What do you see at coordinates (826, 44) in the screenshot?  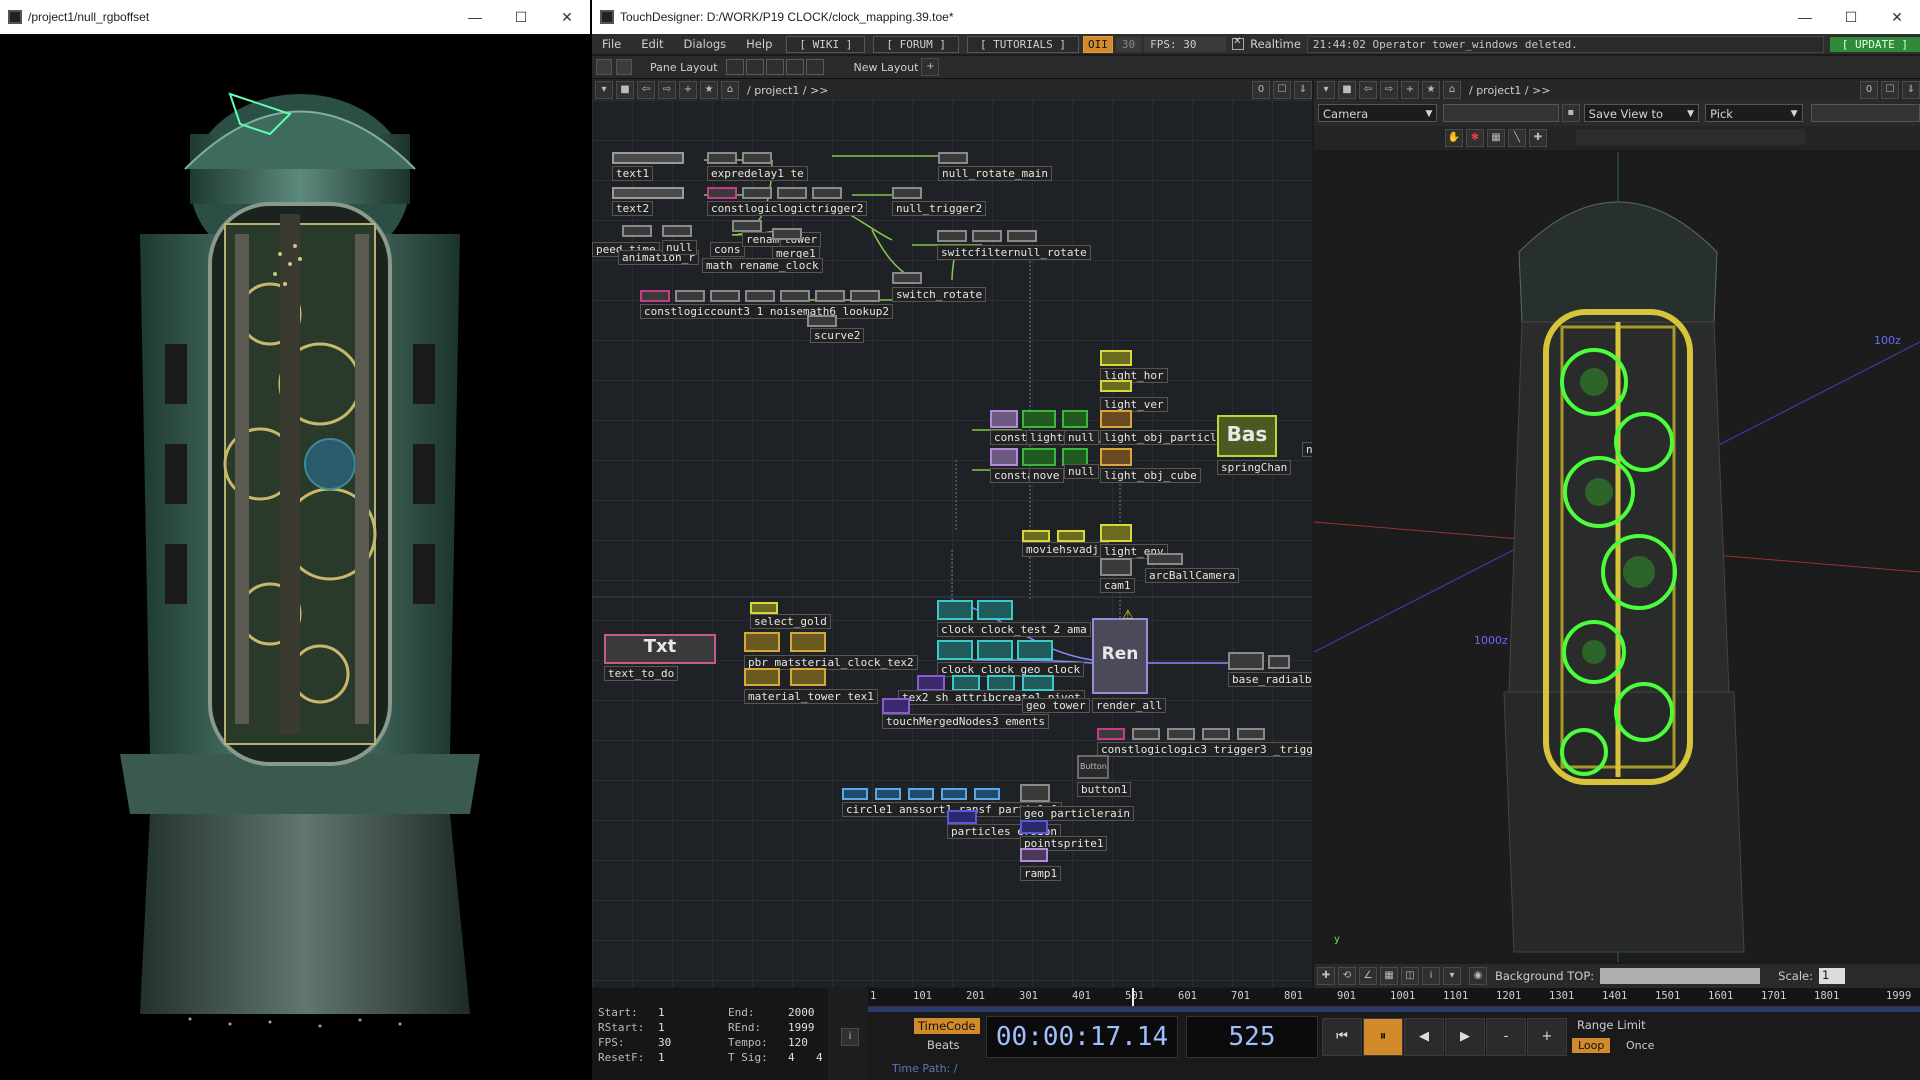 I see `wiki-link: [ WIKI ]` at bounding box center [826, 44].